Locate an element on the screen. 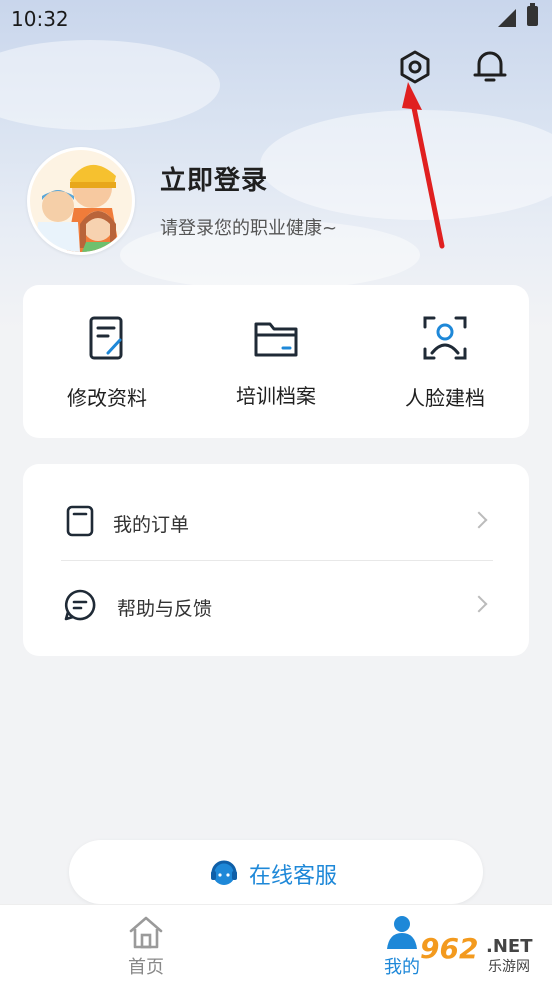 The width and height of the screenshot is (552, 981). login-subtitle: 请登录您的职业健康~ is located at coordinates (249, 228).